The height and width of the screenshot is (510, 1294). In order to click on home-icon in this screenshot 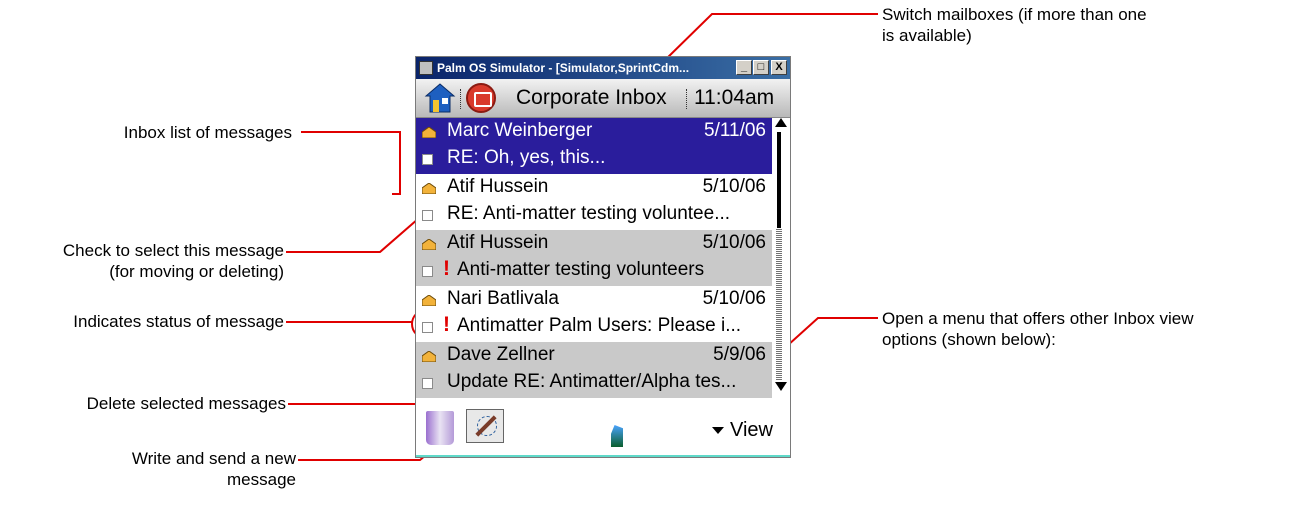, I will do `click(440, 98)`.